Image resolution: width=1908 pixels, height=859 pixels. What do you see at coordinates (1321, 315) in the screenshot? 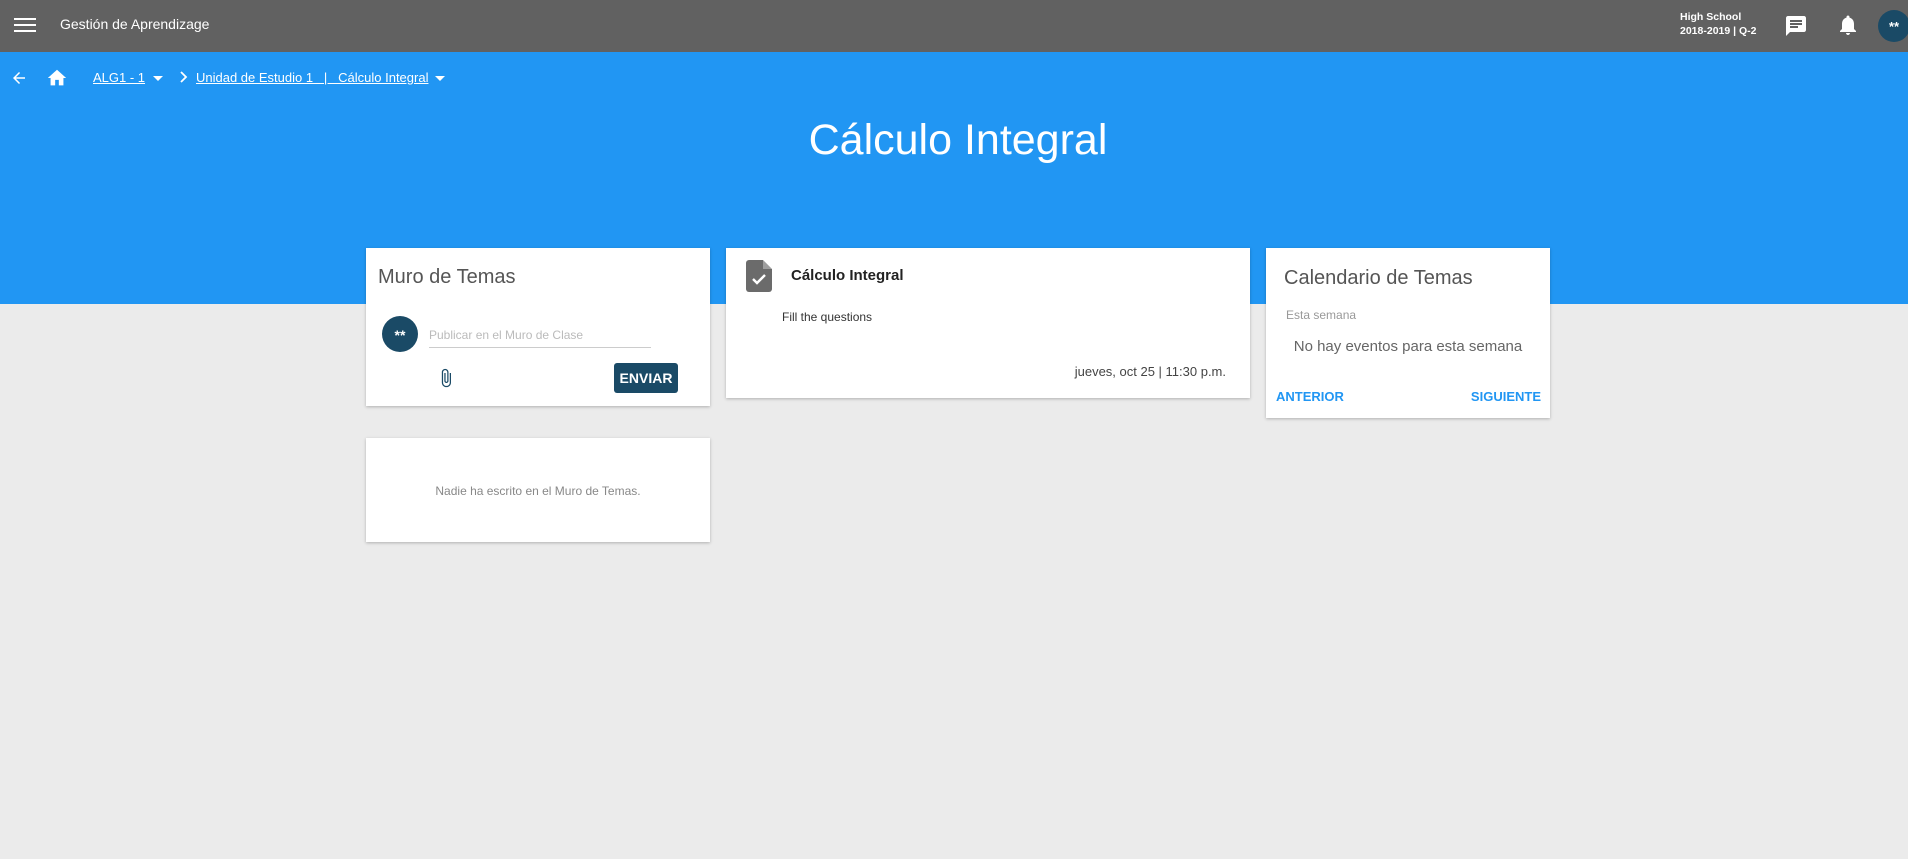
I see `calendar-week-label: Esta semana` at bounding box center [1321, 315].